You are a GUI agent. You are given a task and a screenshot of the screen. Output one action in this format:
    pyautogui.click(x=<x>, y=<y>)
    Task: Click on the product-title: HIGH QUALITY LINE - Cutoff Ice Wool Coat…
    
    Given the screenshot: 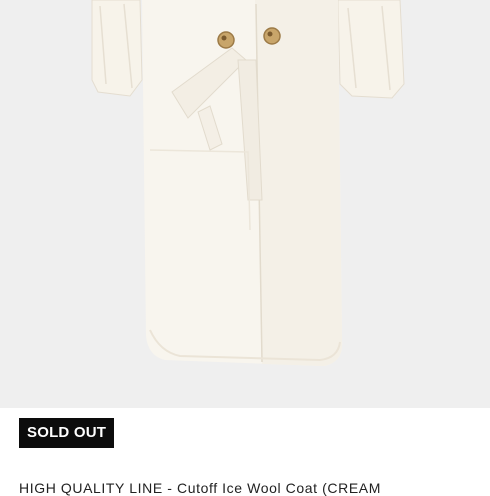 What is the action you would take?
    pyautogui.click(x=249, y=488)
    